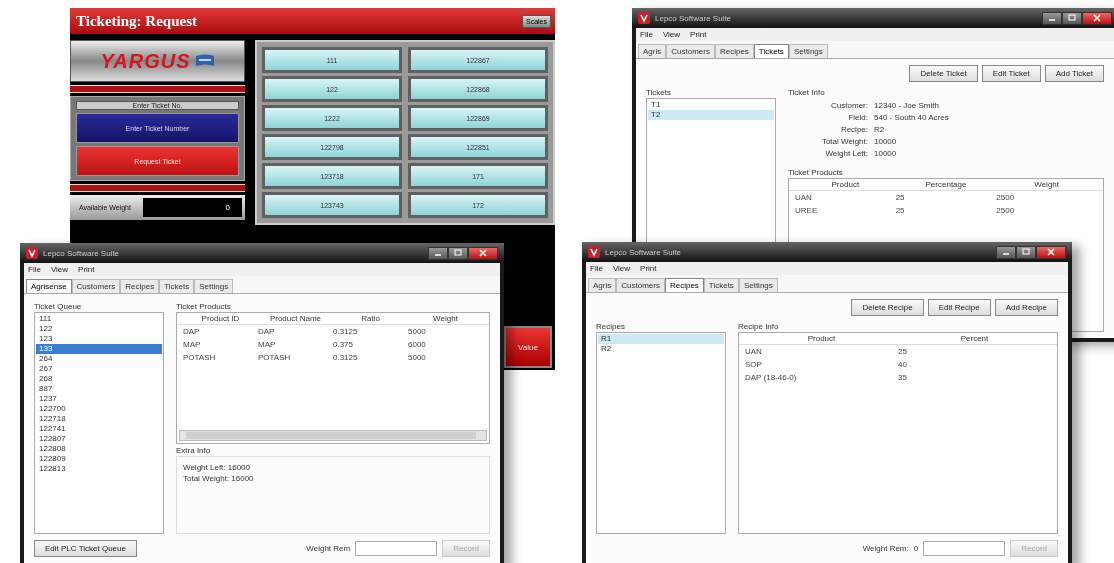  What do you see at coordinates (220, 318) in the screenshot?
I see `column-header: Product ID` at bounding box center [220, 318].